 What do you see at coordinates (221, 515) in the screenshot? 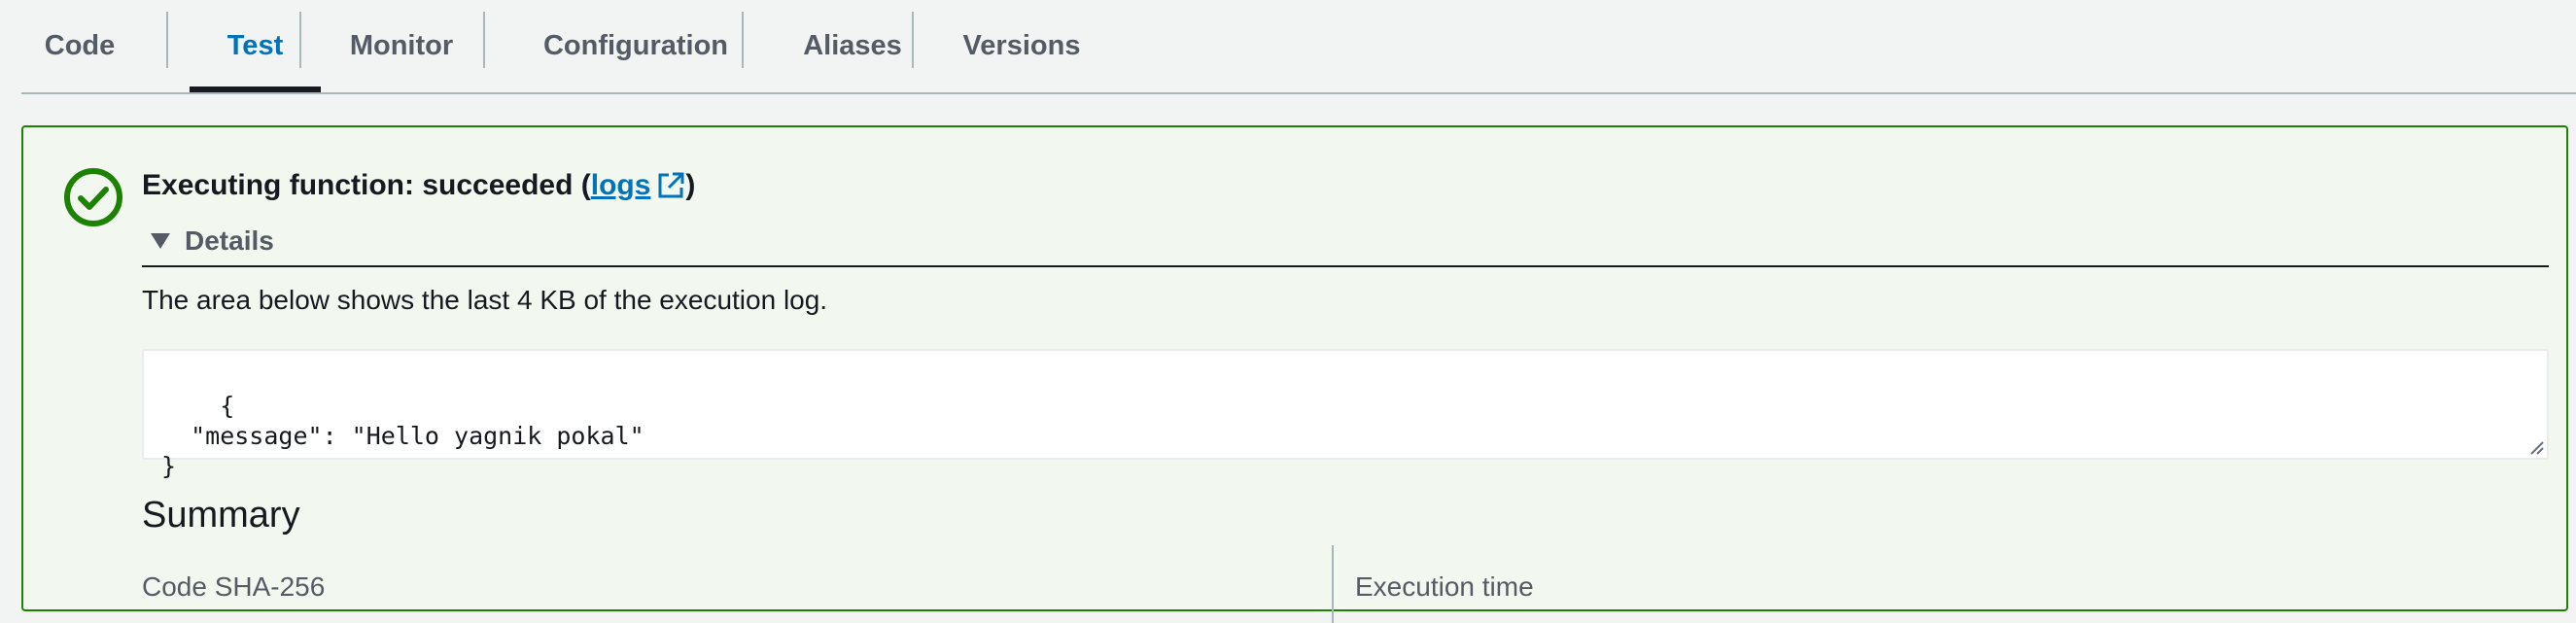
I see `summary-title: Summary` at bounding box center [221, 515].